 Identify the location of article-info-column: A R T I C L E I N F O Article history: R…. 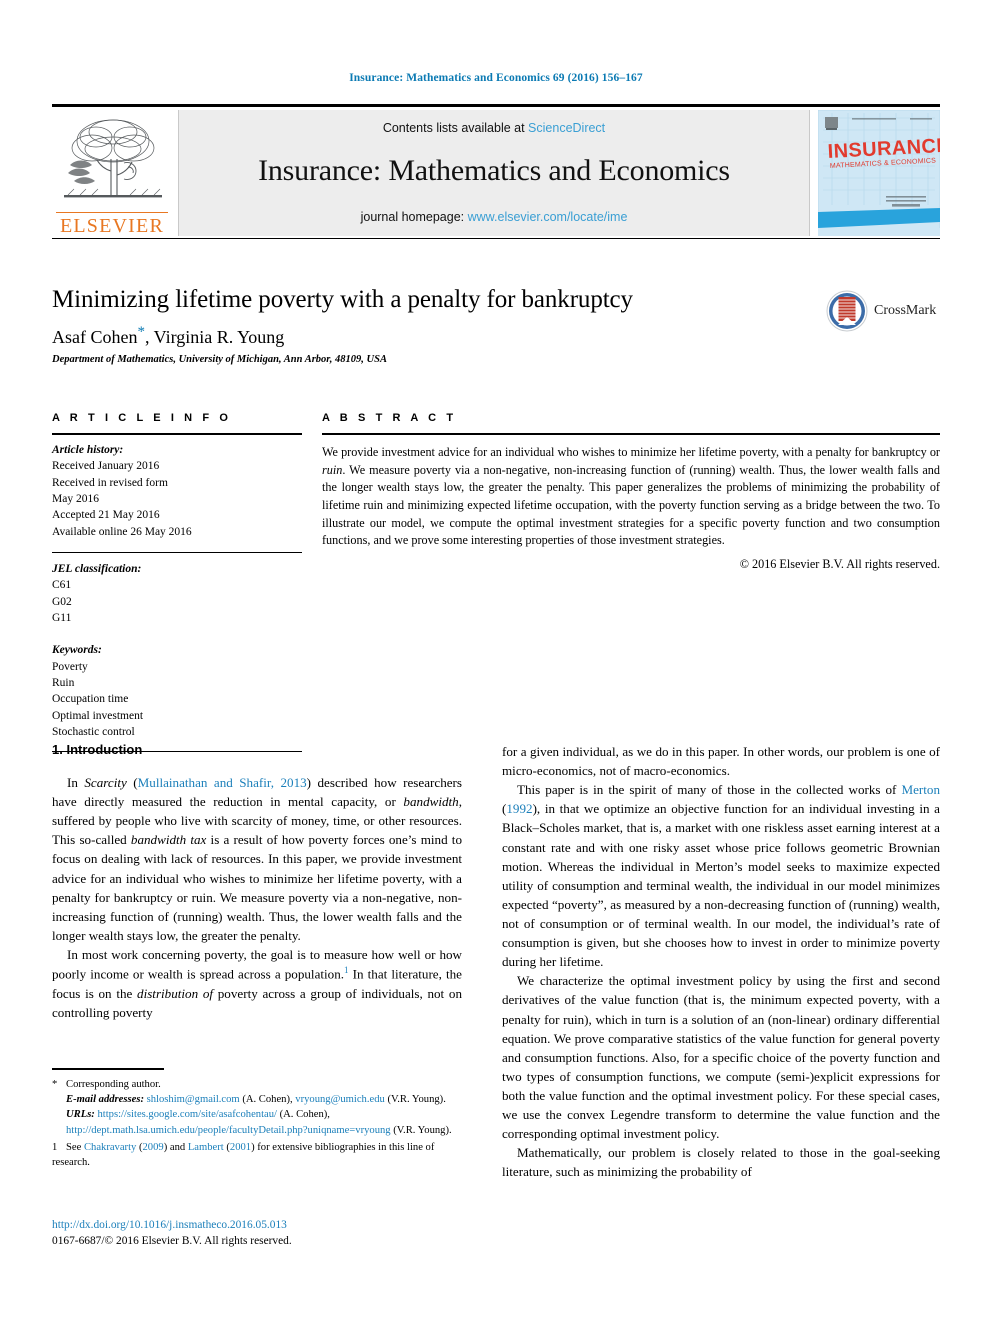
(177, 582).